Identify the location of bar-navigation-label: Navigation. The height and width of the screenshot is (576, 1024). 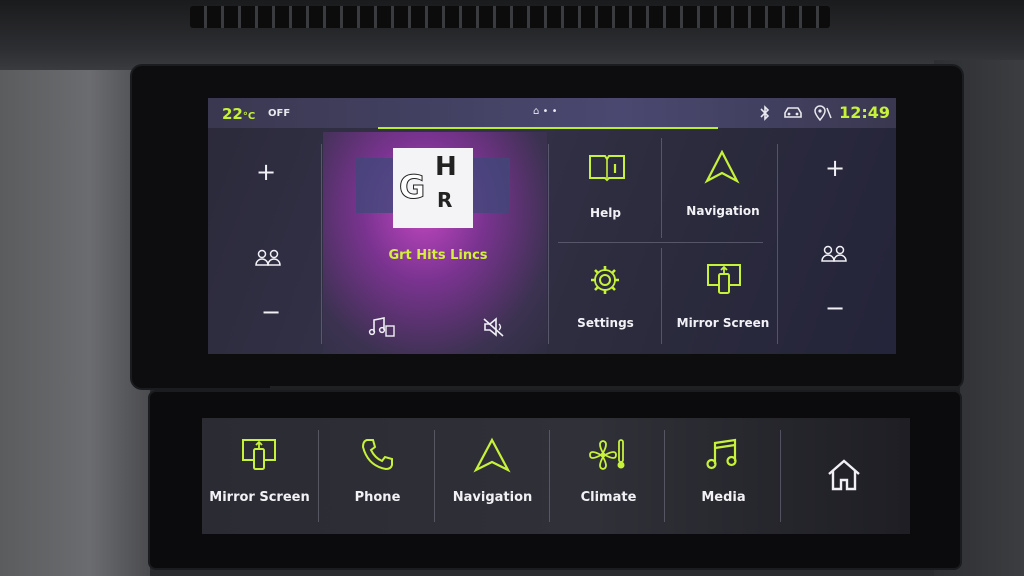
(492, 497).